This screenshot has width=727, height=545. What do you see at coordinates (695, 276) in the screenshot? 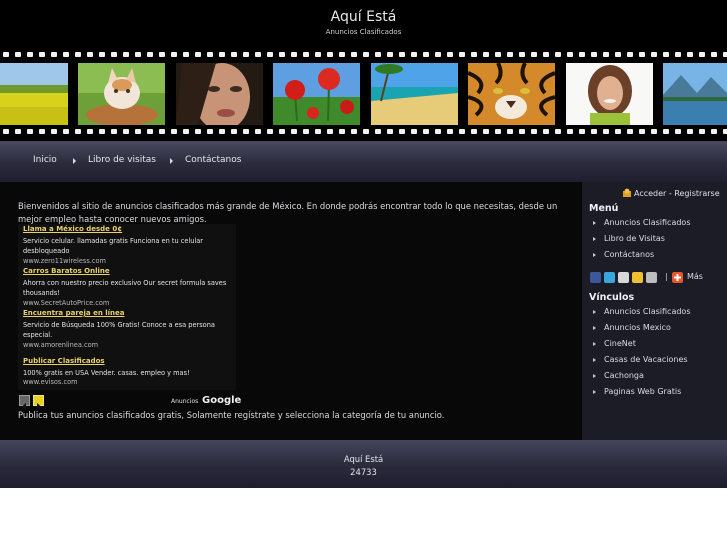
I see `share-more-link: Más` at bounding box center [695, 276].